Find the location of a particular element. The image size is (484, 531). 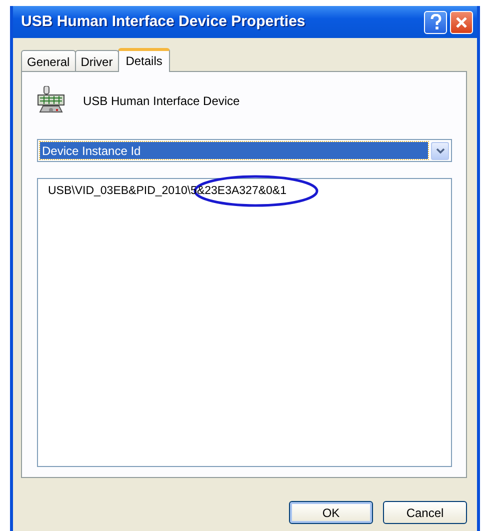

device-name: USB Human Interface Device is located at coordinates (161, 101).